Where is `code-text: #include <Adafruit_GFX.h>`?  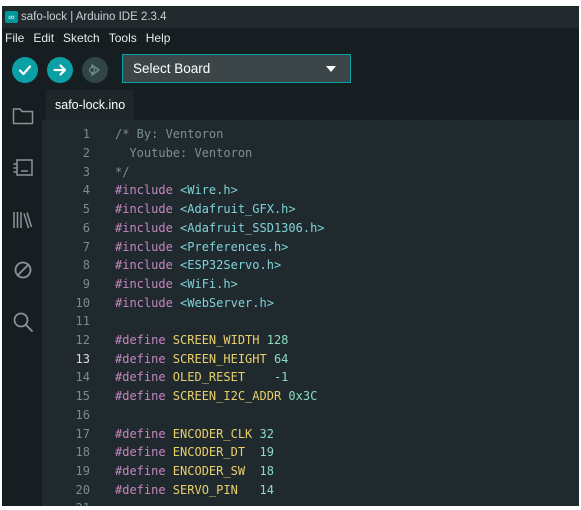 code-text: #include <Adafruit_GFX.h> is located at coordinates (205, 209).